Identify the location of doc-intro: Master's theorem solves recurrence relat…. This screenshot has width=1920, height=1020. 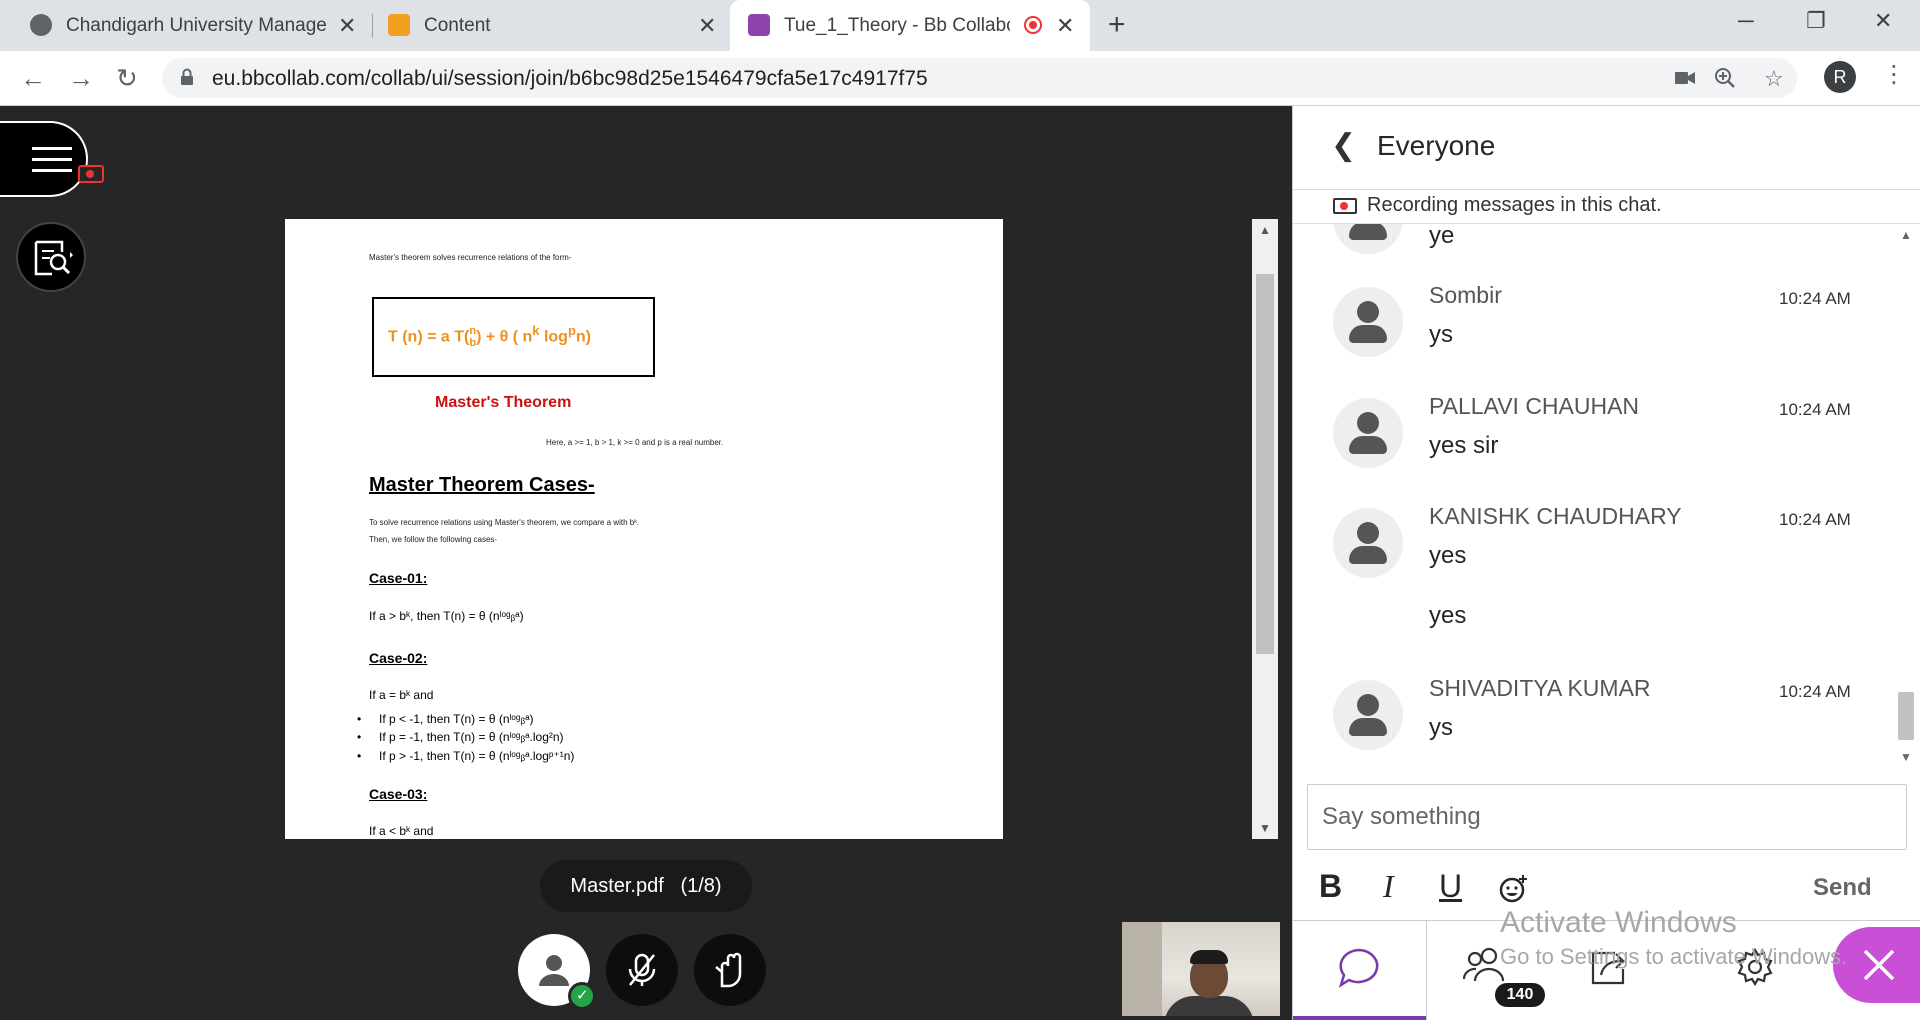
(470, 257).